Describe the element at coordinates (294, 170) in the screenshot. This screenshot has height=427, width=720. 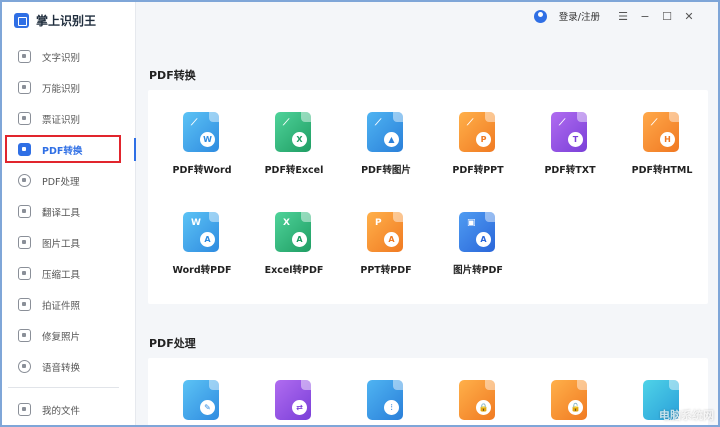
I see `tool-label: PDF转Excel` at that location.